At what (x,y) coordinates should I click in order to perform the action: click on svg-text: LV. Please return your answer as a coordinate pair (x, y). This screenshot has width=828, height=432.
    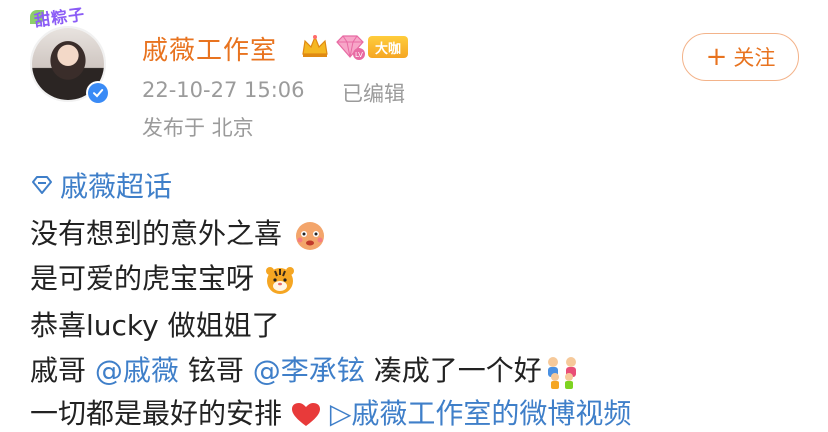
    Looking at the image, I should click on (359, 55).